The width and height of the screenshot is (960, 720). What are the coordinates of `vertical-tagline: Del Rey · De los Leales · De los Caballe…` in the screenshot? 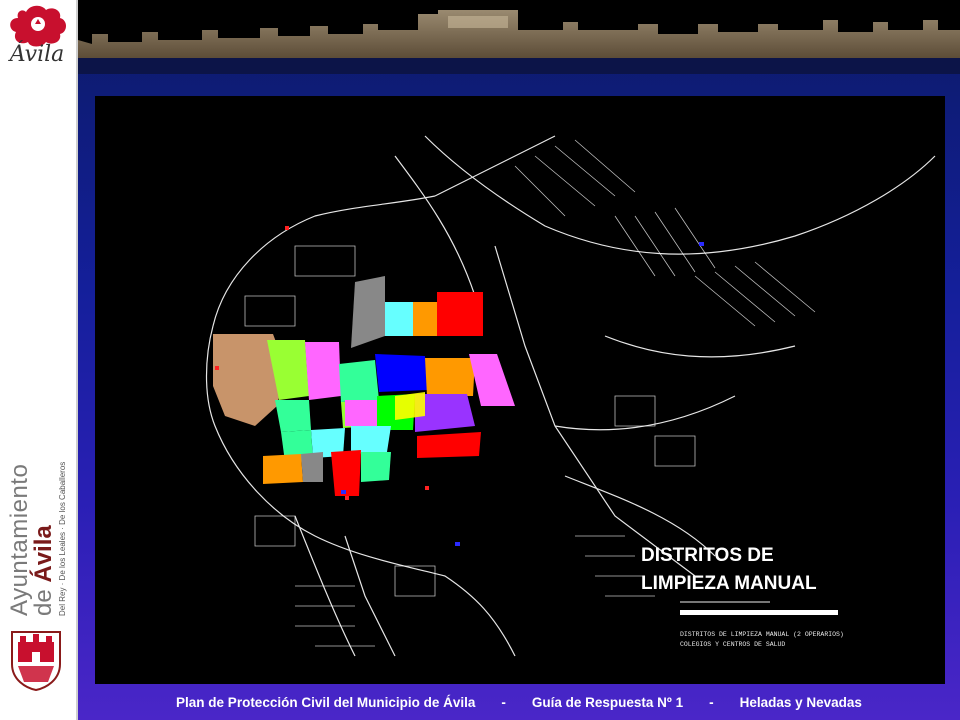 It's located at (62, 538).